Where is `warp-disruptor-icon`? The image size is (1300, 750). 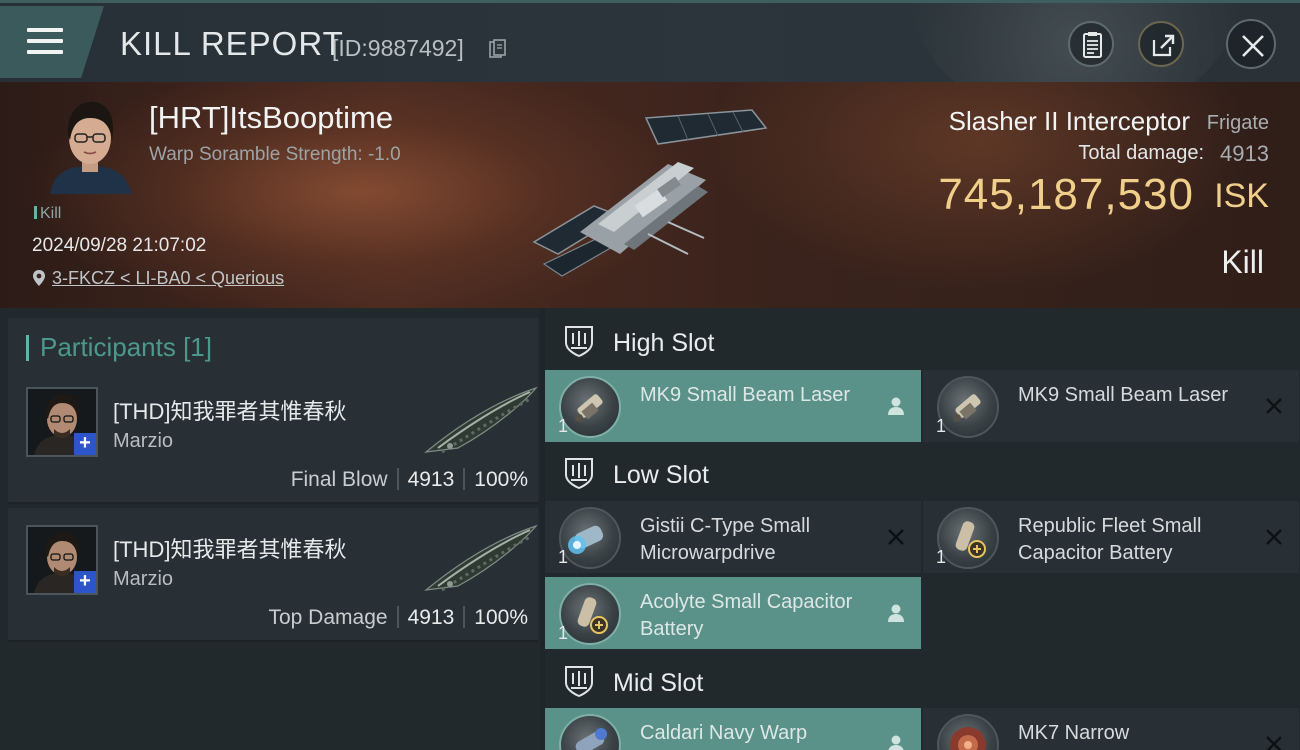 warp-disruptor-icon is located at coordinates (590, 732).